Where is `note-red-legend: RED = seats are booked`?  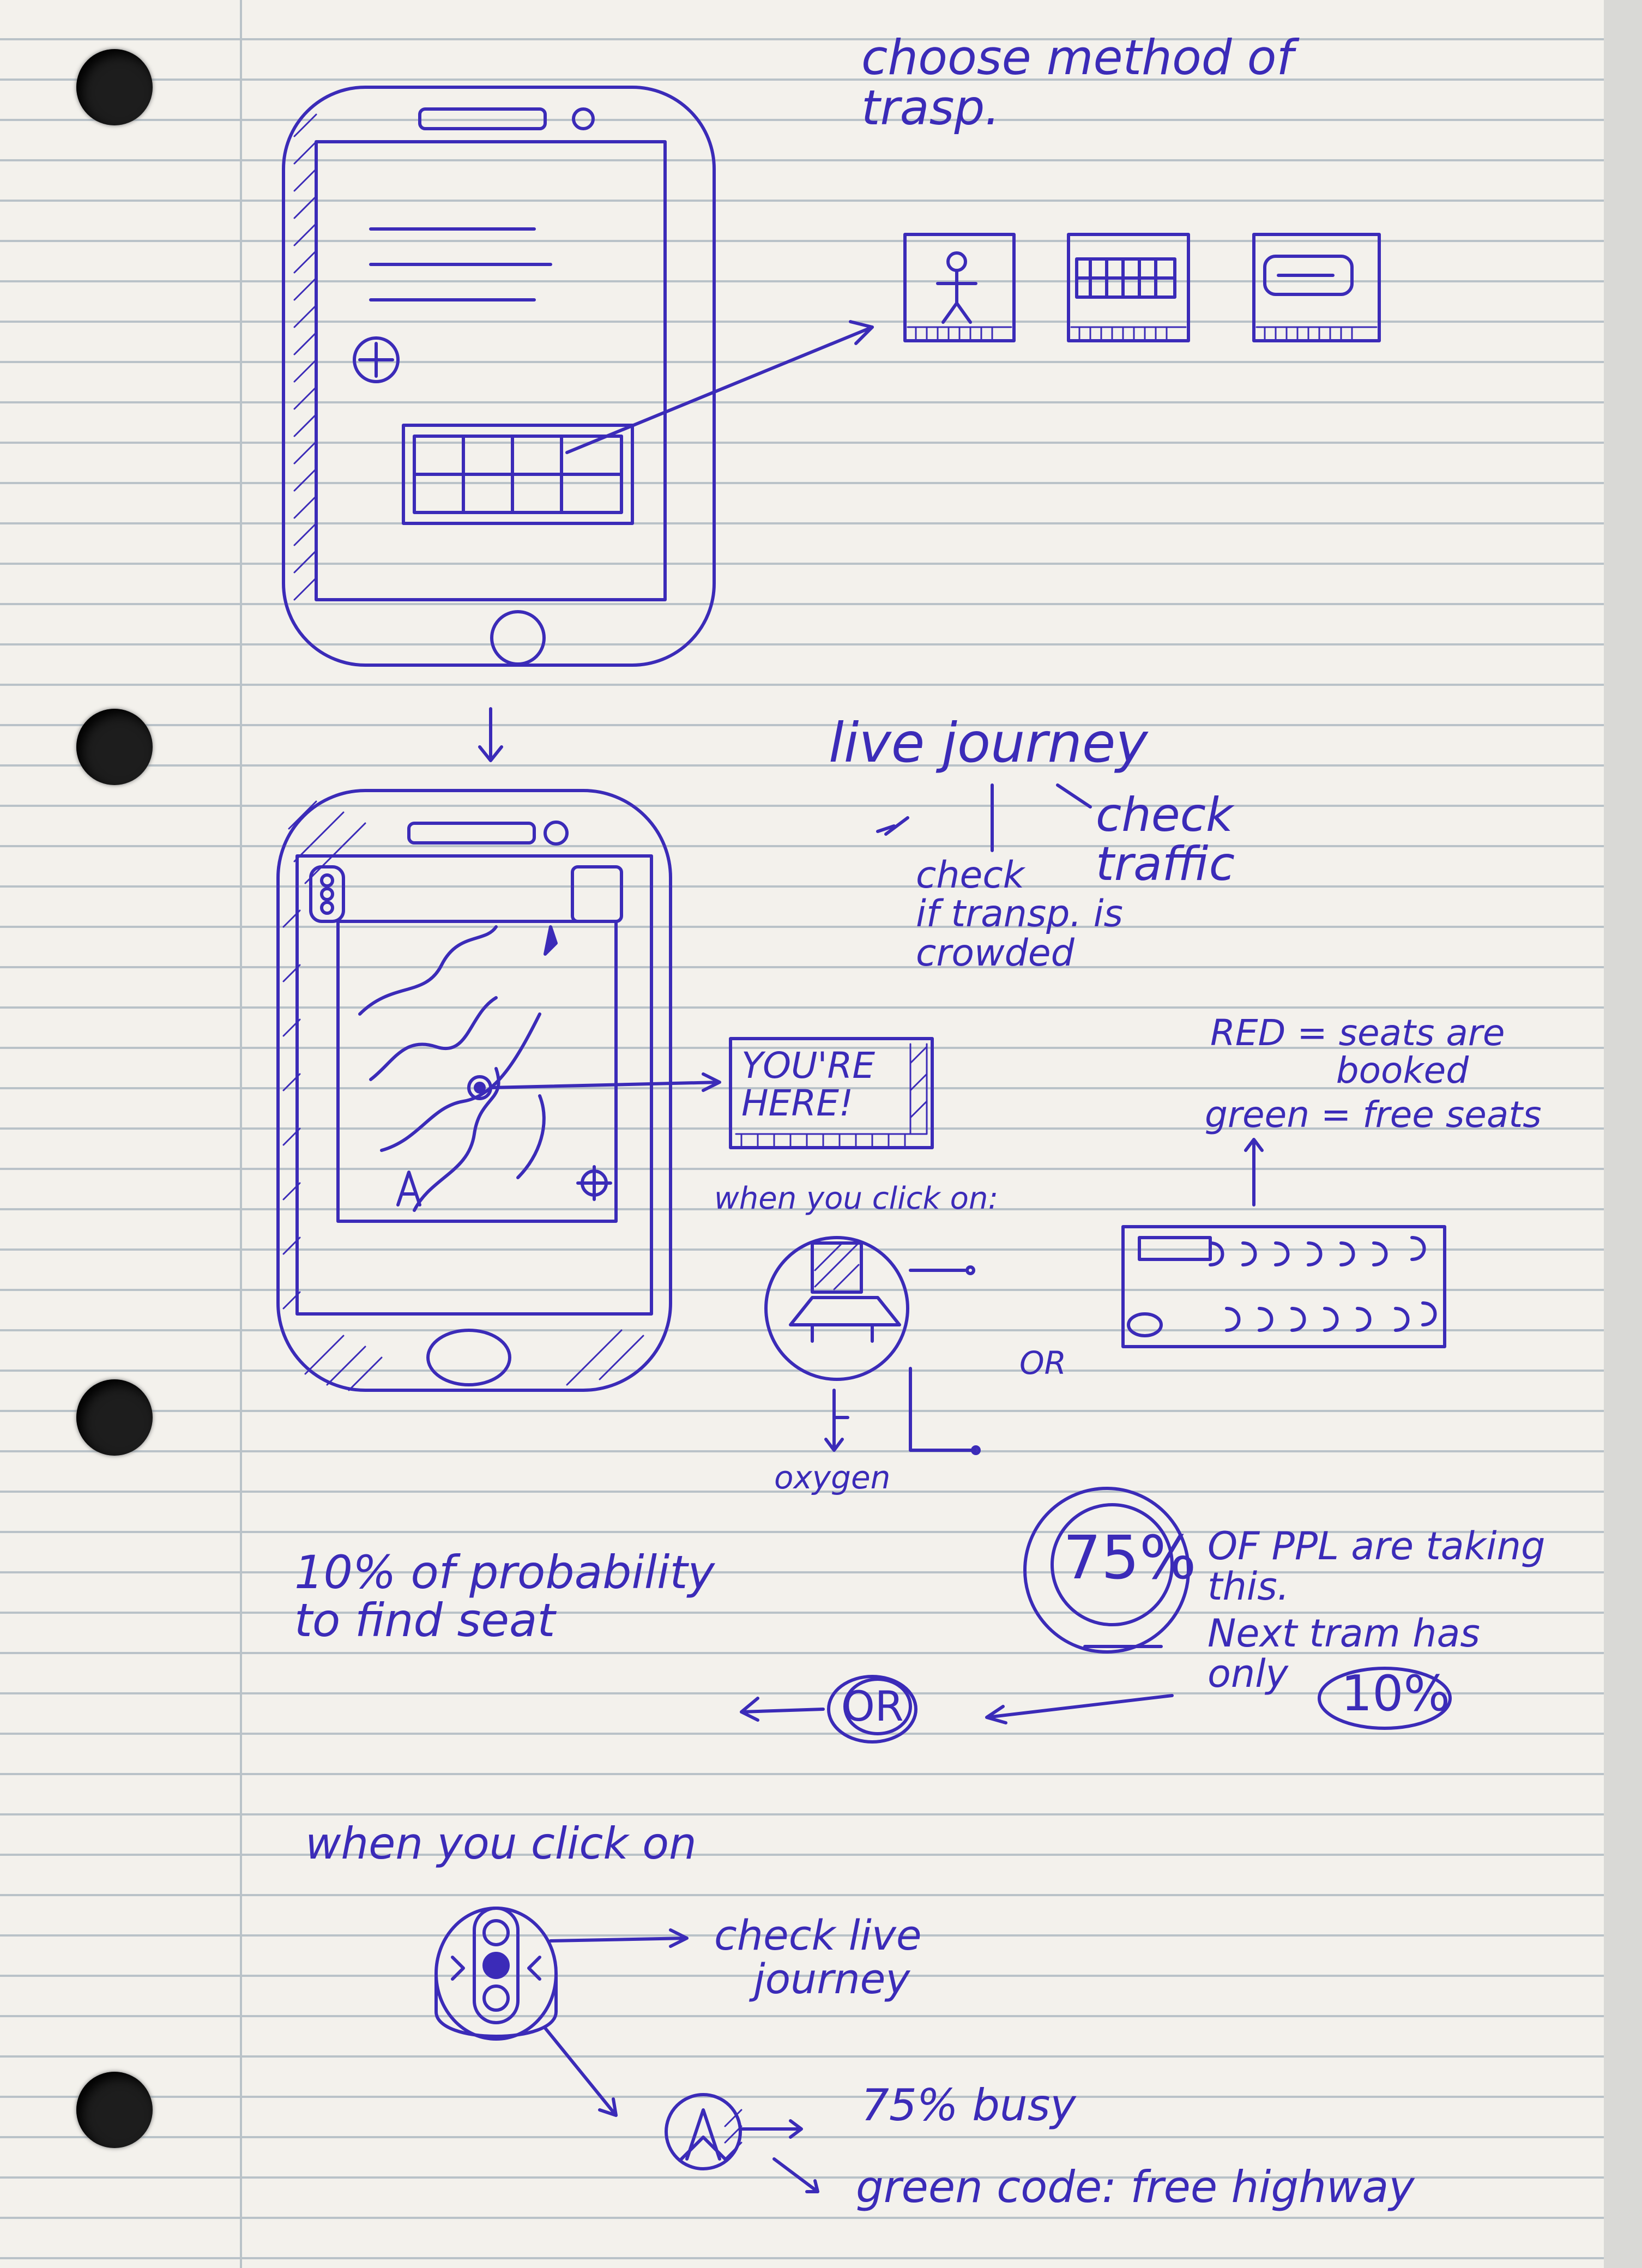
note-red-legend: RED = seats are booked is located at coordinates (1357, 1052).